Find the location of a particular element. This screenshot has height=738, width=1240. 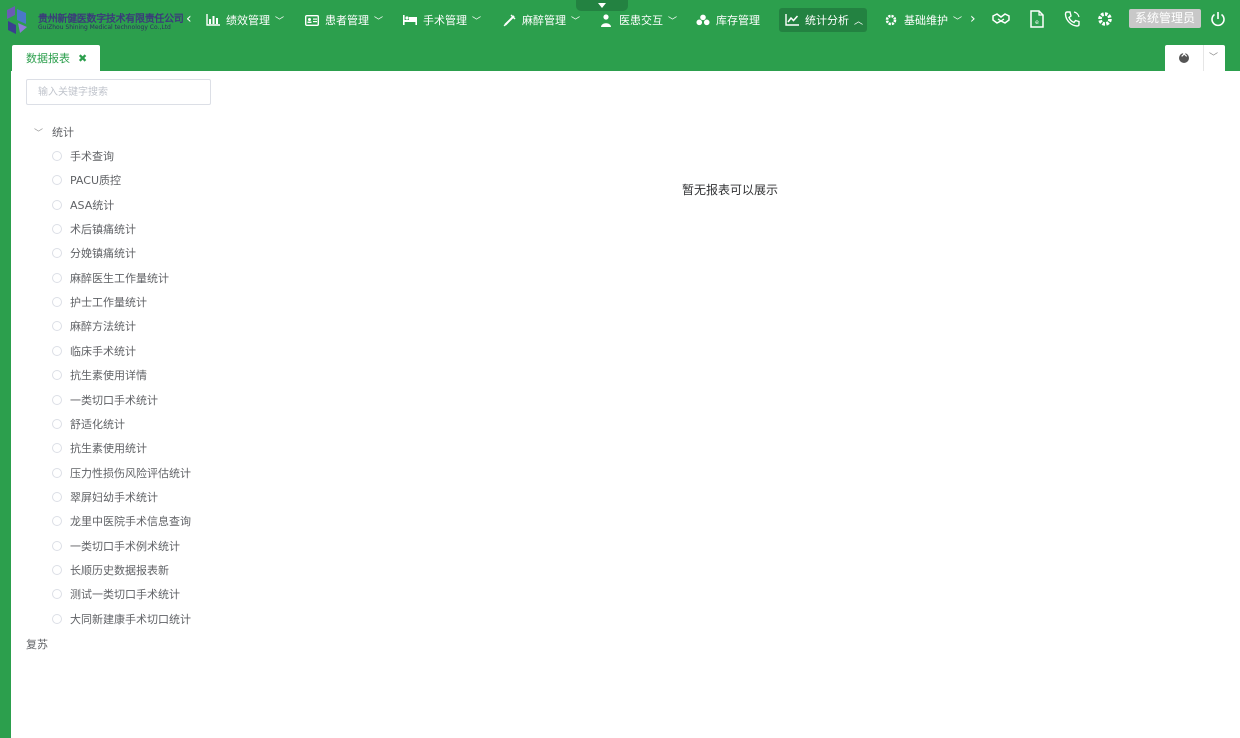

nav-item-maintenance: 基础维护 ﹀ is located at coordinates (923, 20).